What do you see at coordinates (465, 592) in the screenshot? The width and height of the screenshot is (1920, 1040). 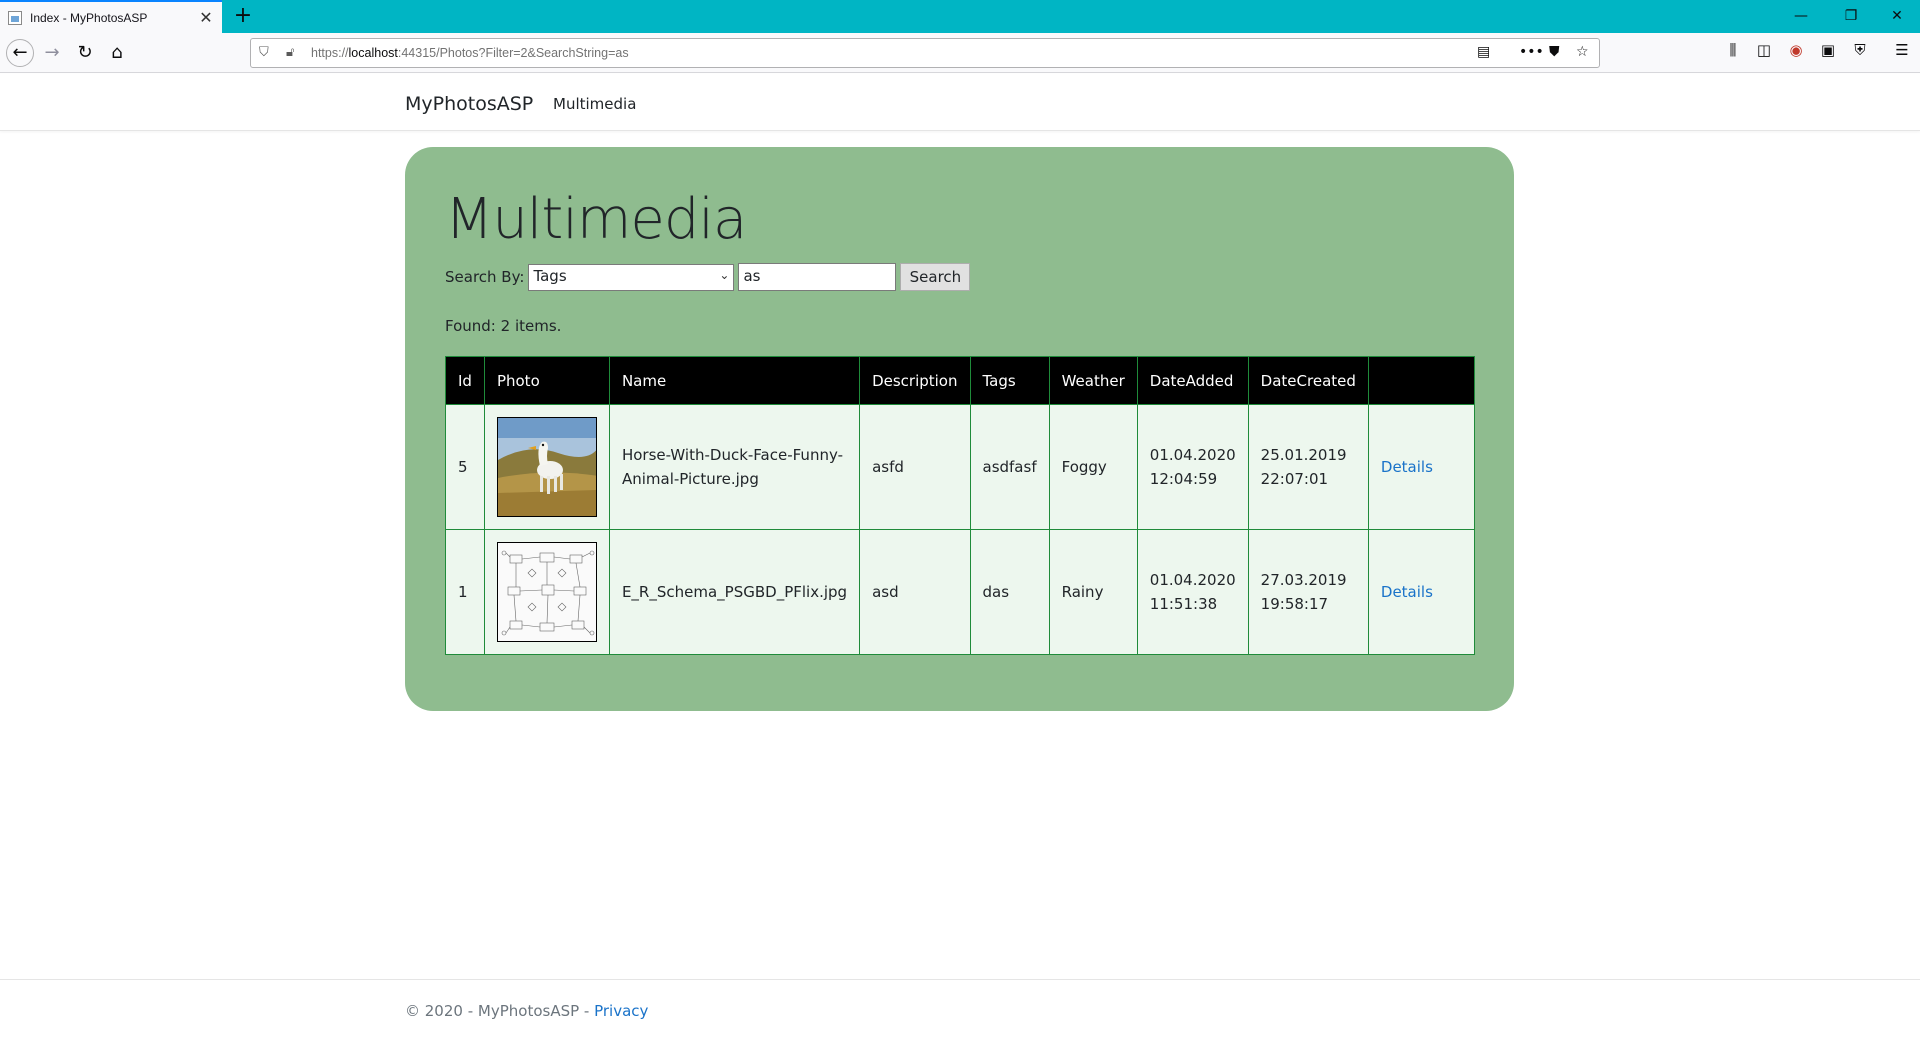 I see `cell-id: 1` at bounding box center [465, 592].